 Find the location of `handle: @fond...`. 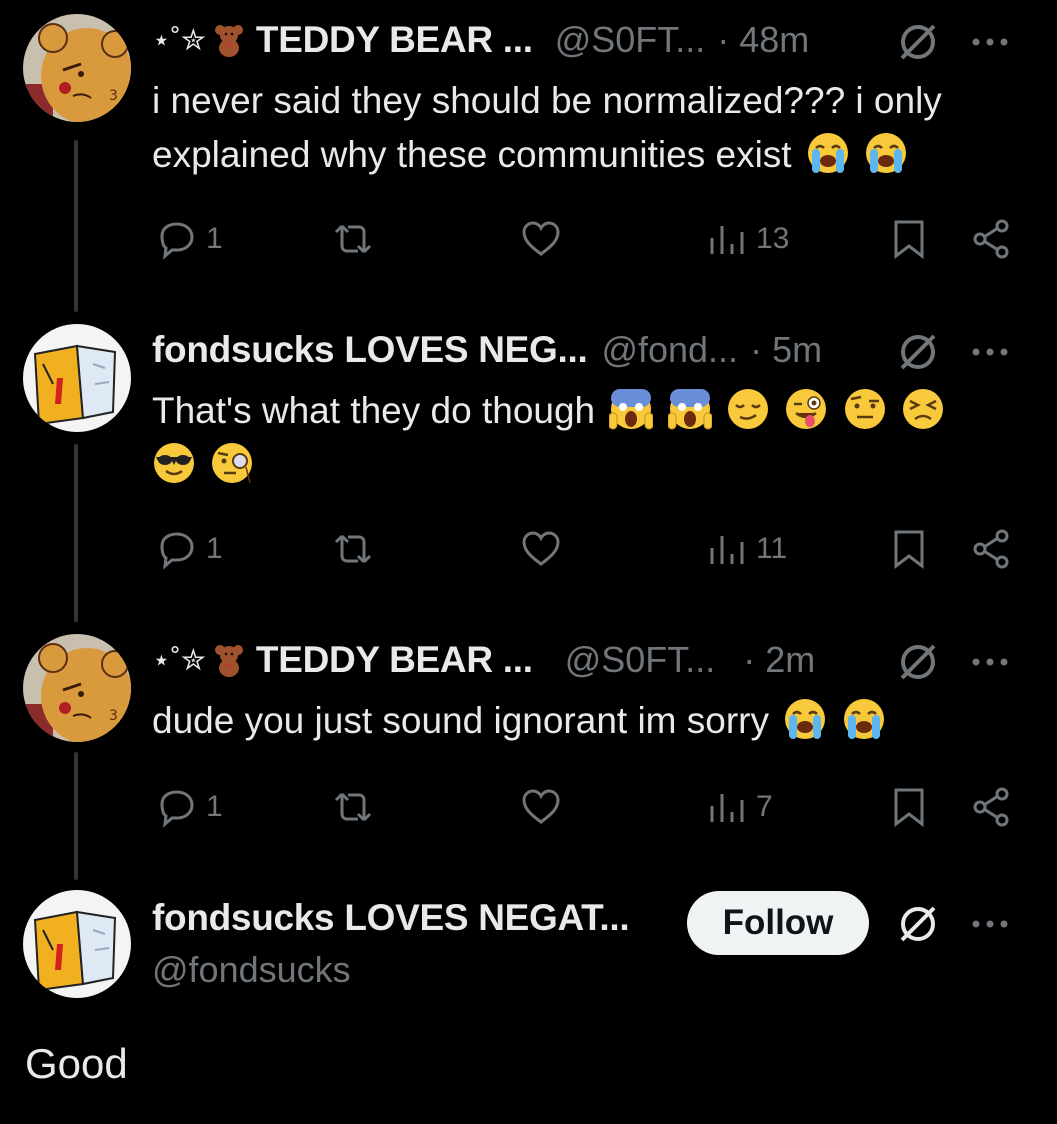

handle: @fond... is located at coordinates (669, 350).